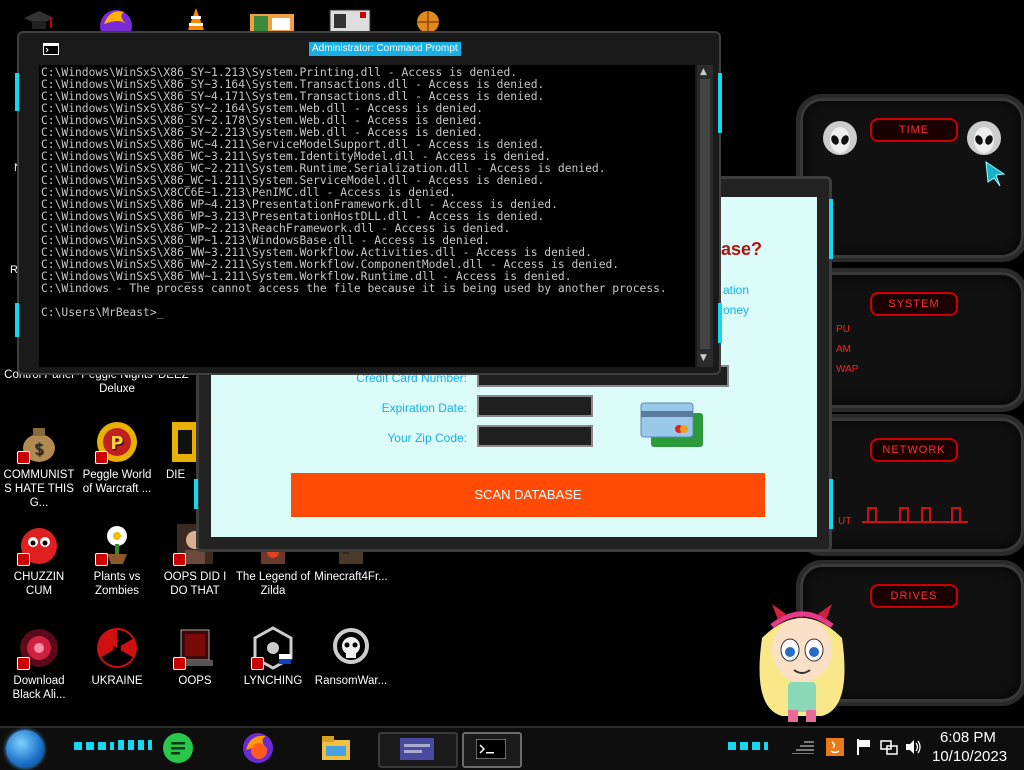 Image resolution: width=1024 pixels, height=770 pixels. I want to click on network-icon, so click(273, 648).